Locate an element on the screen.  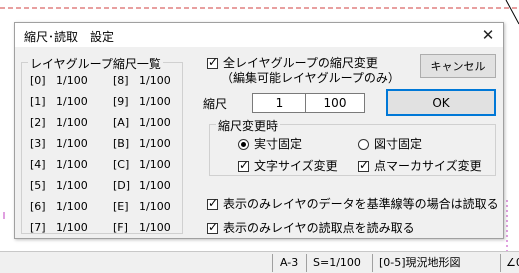
layer-code: [9] is located at coordinates (121, 101).